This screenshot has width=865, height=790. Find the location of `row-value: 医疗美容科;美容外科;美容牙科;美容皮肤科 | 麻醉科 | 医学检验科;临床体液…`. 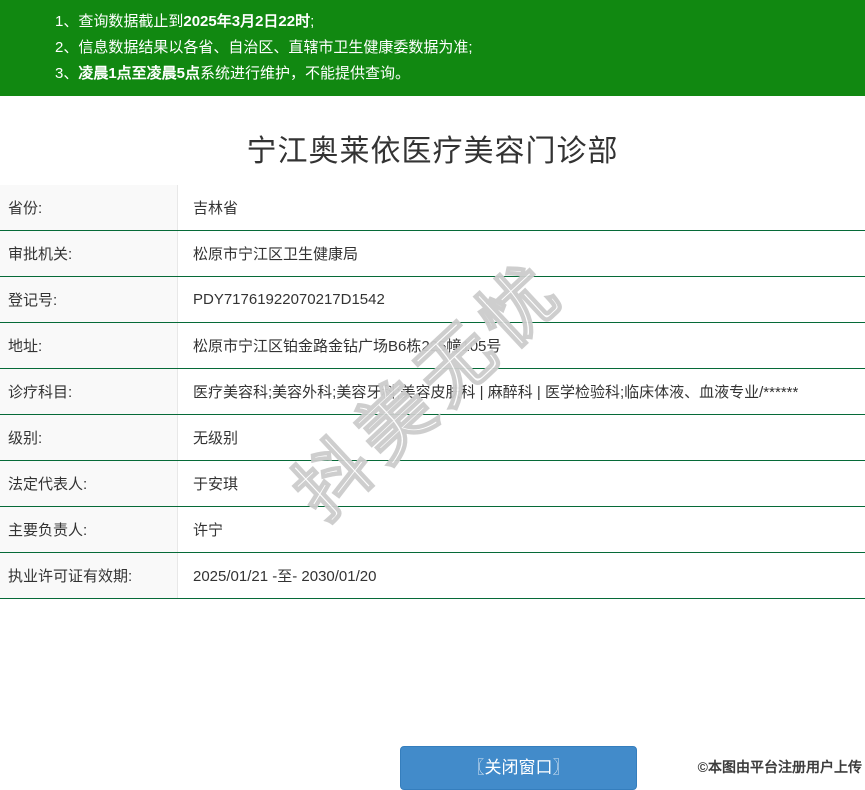

row-value: 医疗美容科;美容外科;美容牙科;美容皮肤科 | 麻醉科 | 医学检验科;临床体液… is located at coordinates (496, 392).